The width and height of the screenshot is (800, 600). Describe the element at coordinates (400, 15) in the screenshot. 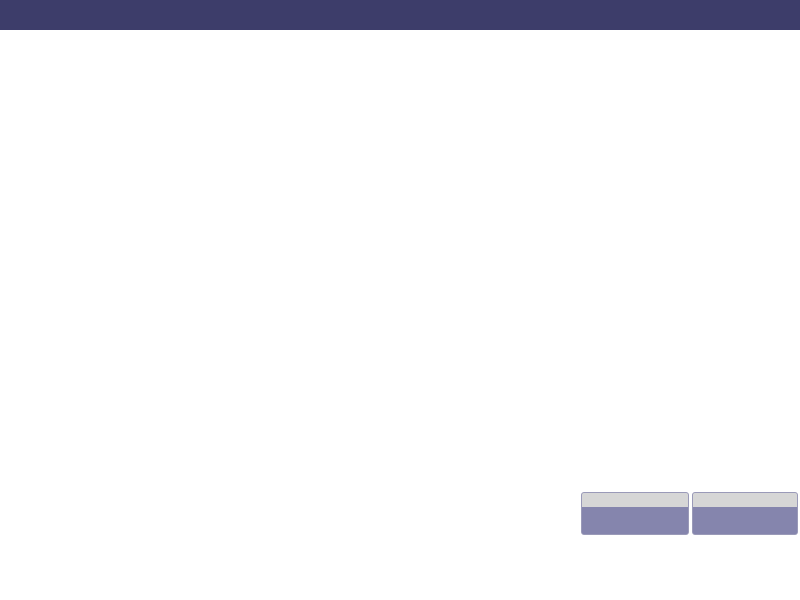

I see `menu-bar` at that location.